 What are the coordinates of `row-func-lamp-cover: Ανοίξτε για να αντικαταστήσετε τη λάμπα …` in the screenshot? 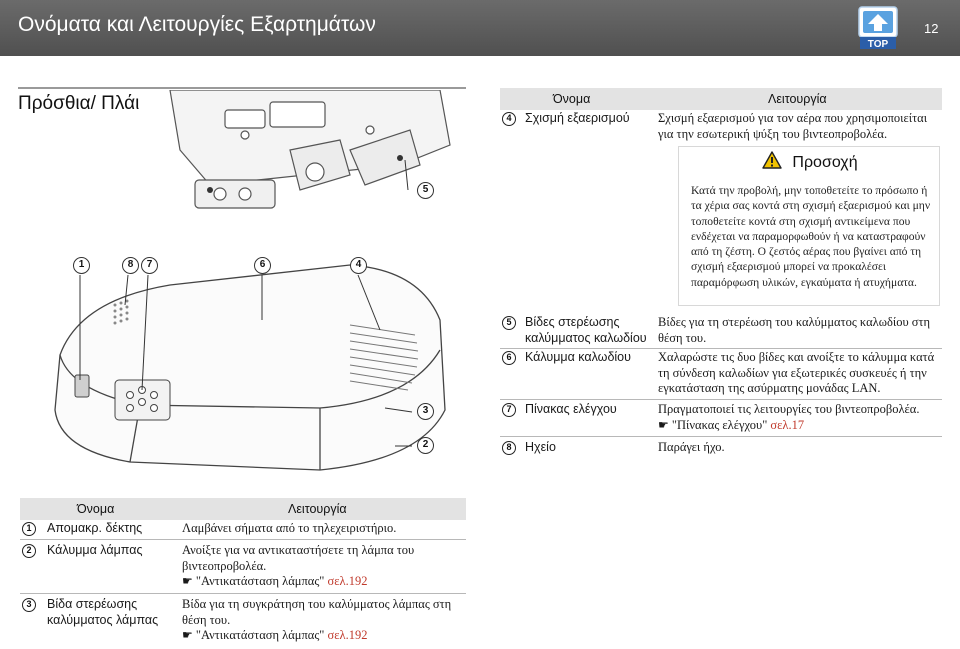 It's located at (323, 566).